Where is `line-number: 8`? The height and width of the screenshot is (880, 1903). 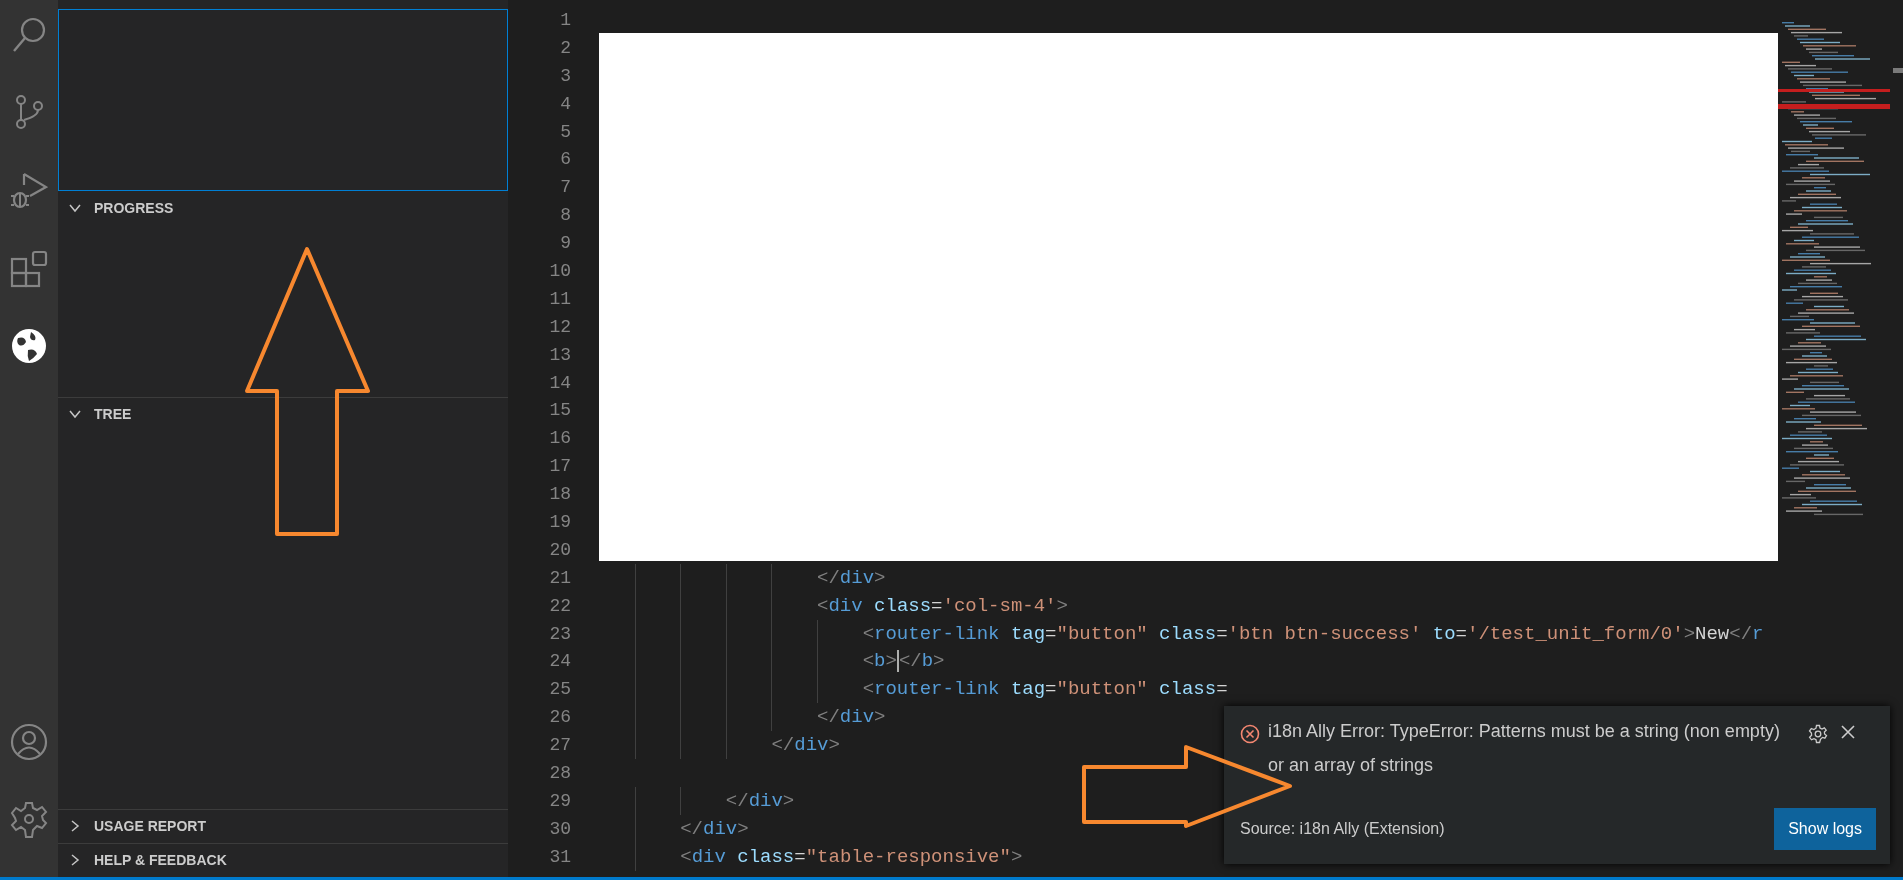 line-number: 8 is located at coordinates (565, 215).